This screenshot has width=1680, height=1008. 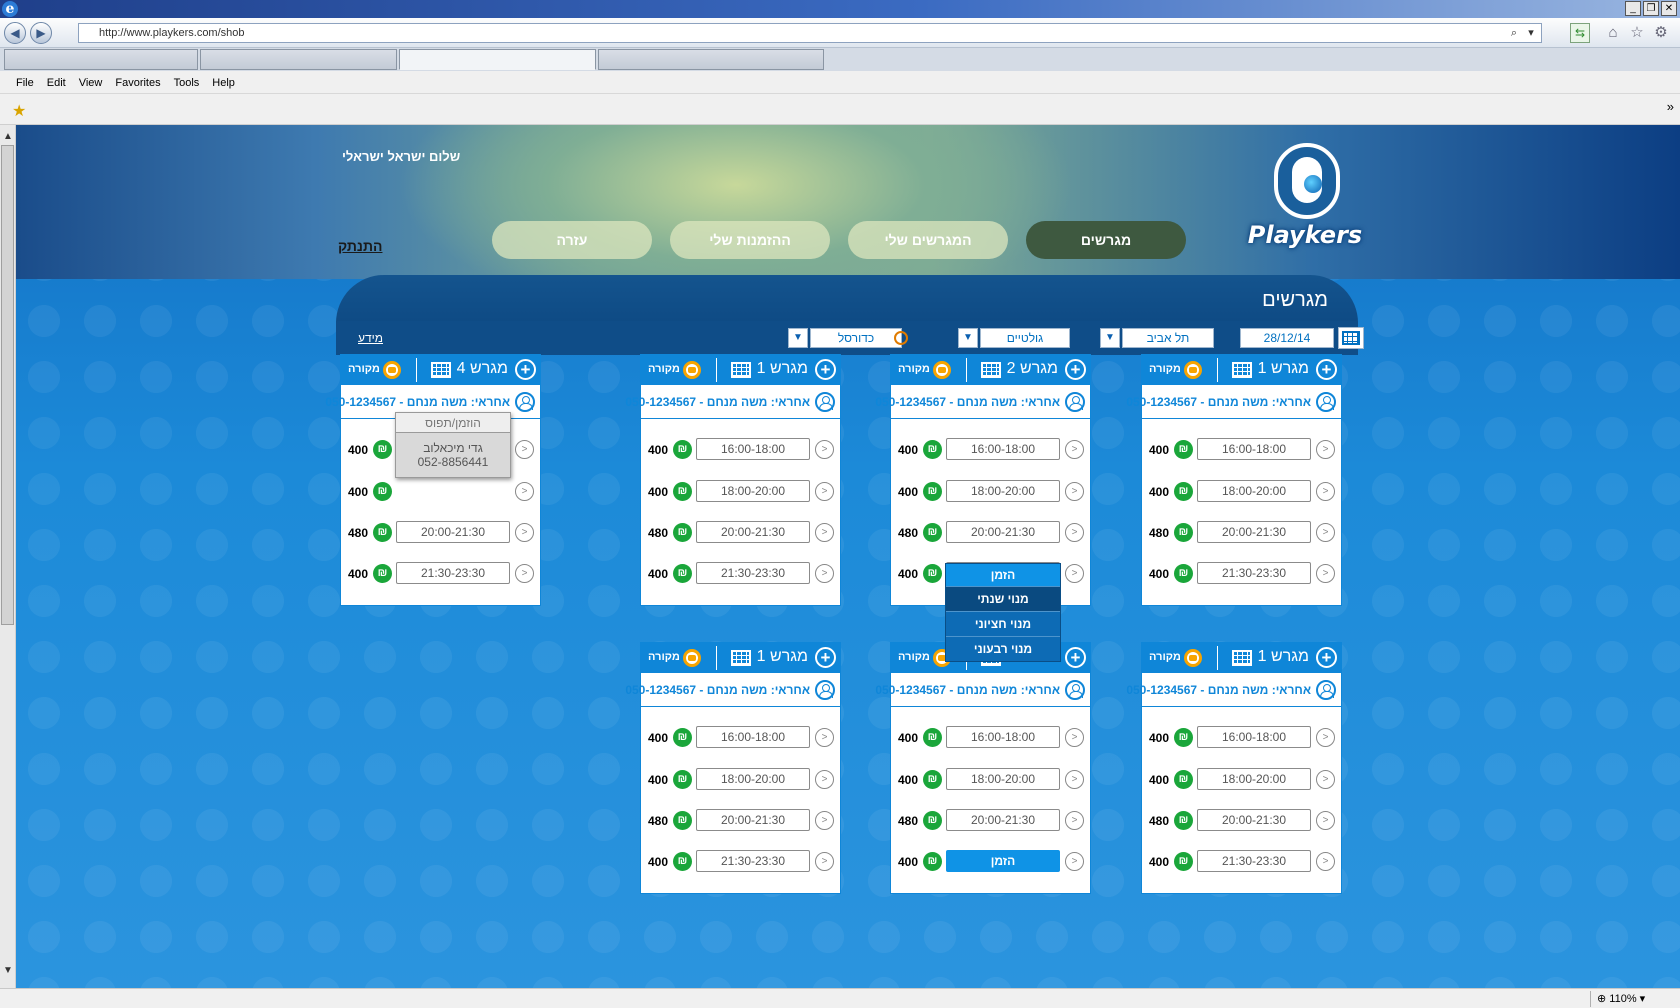 I want to click on city-dropdown-arrow-icon: ▼, so click(x=1110, y=338).